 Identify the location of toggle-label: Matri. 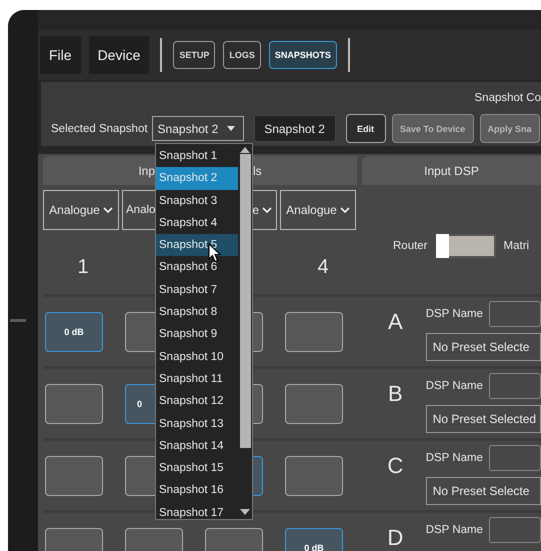
(517, 246).